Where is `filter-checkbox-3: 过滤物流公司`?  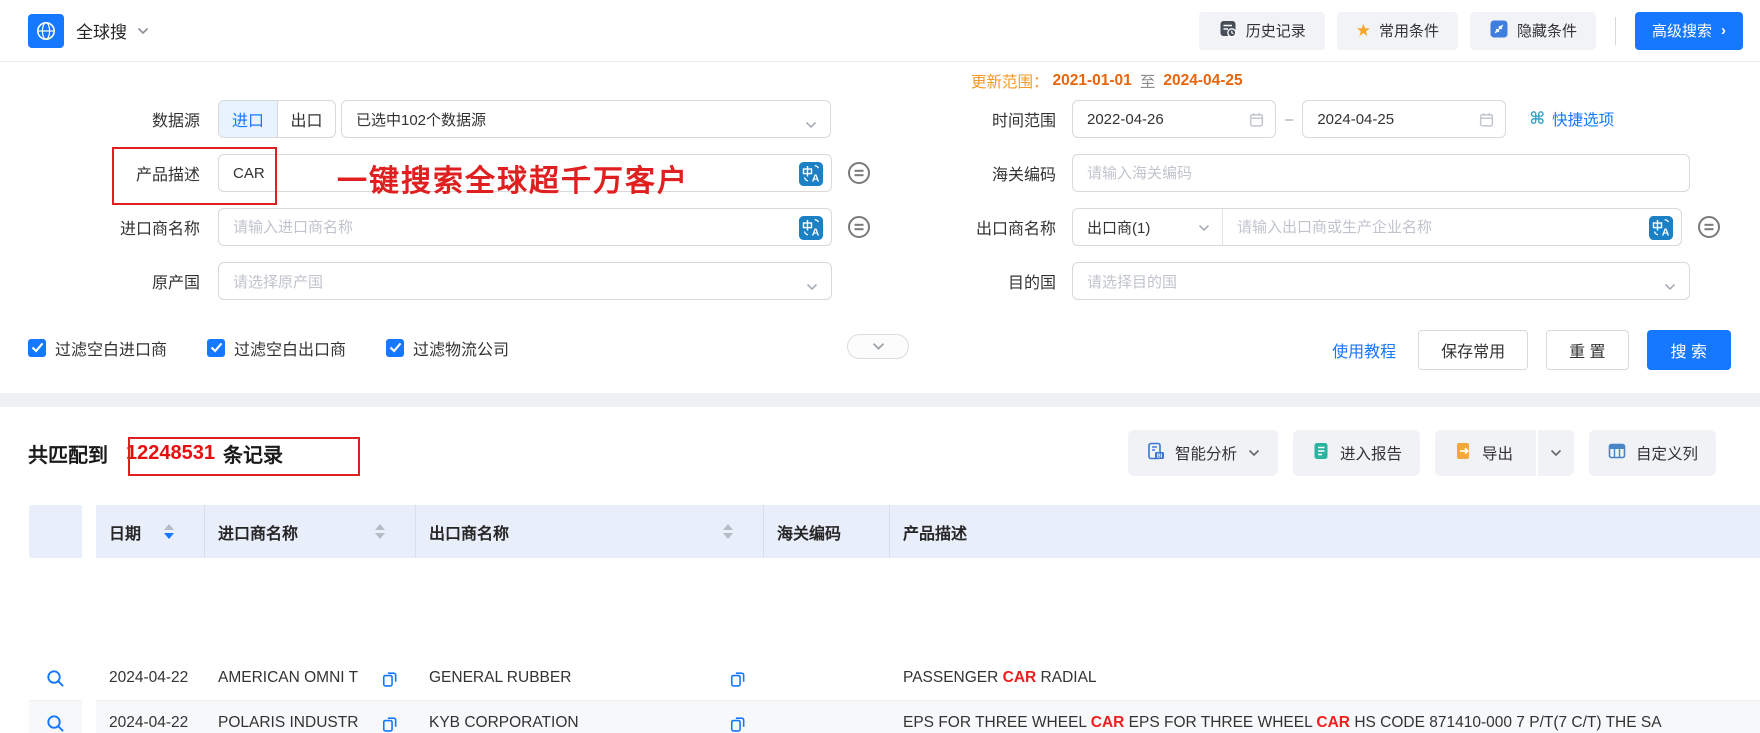 filter-checkbox-3: 过滤物流公司 is located at coordinates (447, 348).